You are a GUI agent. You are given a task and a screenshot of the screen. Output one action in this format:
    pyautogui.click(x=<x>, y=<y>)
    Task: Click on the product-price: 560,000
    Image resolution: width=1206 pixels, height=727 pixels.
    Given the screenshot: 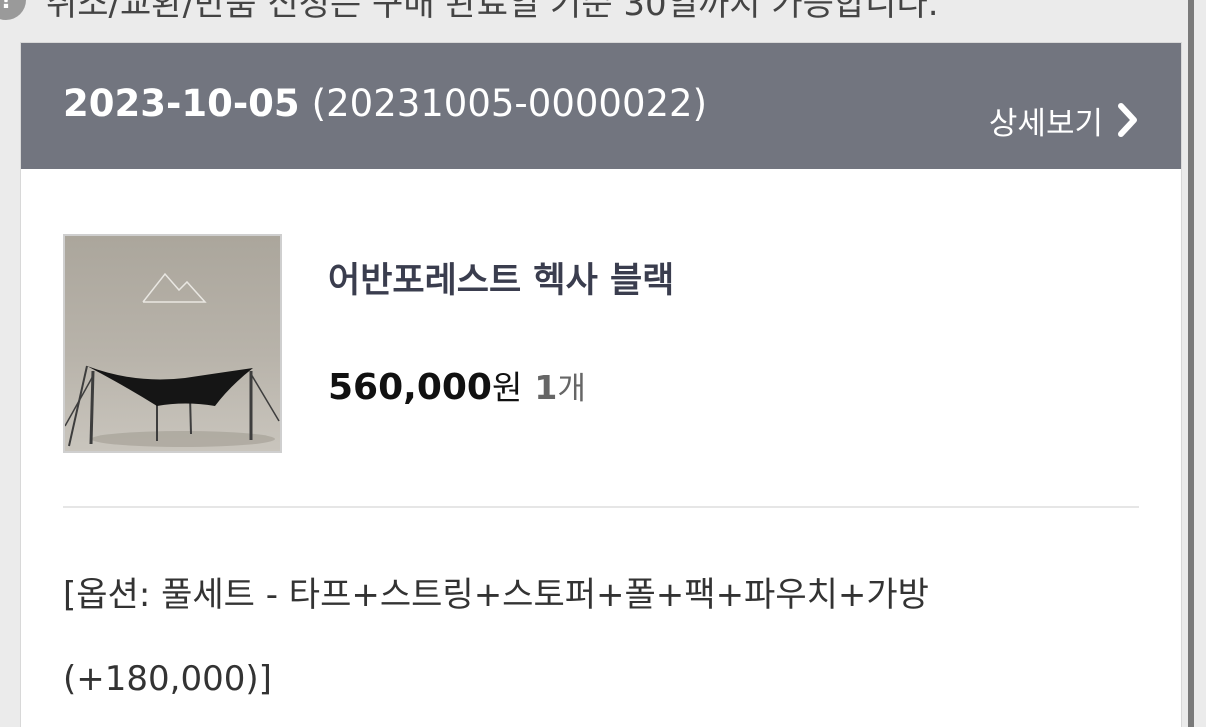 What is the action you would take?
    pyautogui.click(x=410, y=387)
    